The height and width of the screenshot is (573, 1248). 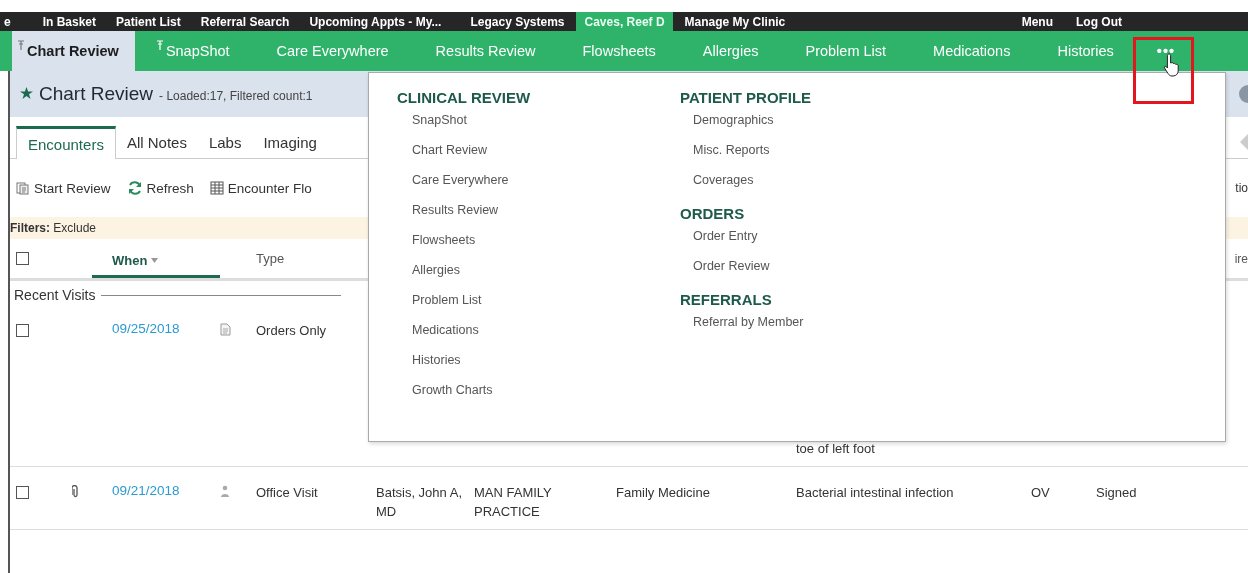 I want to click on table-cell-text: Office Visit, so click(x=287, y=493).